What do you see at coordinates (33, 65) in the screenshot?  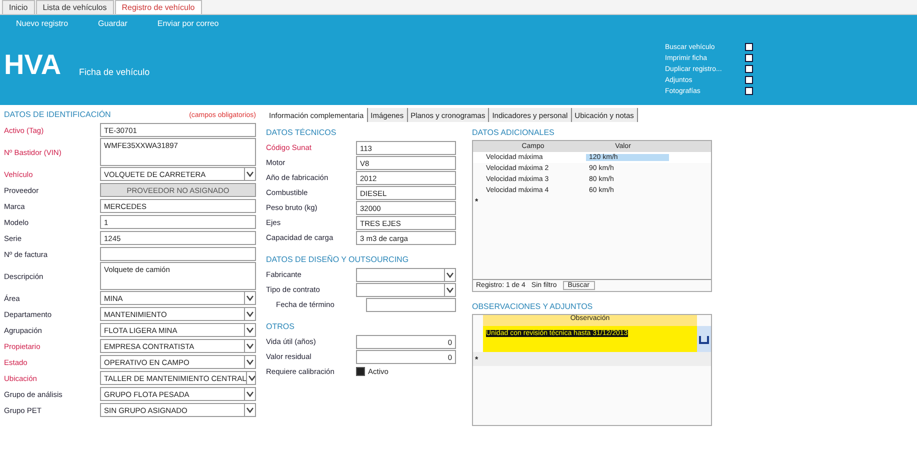 I see `logo: HVA` at bounding box center [33, 65].